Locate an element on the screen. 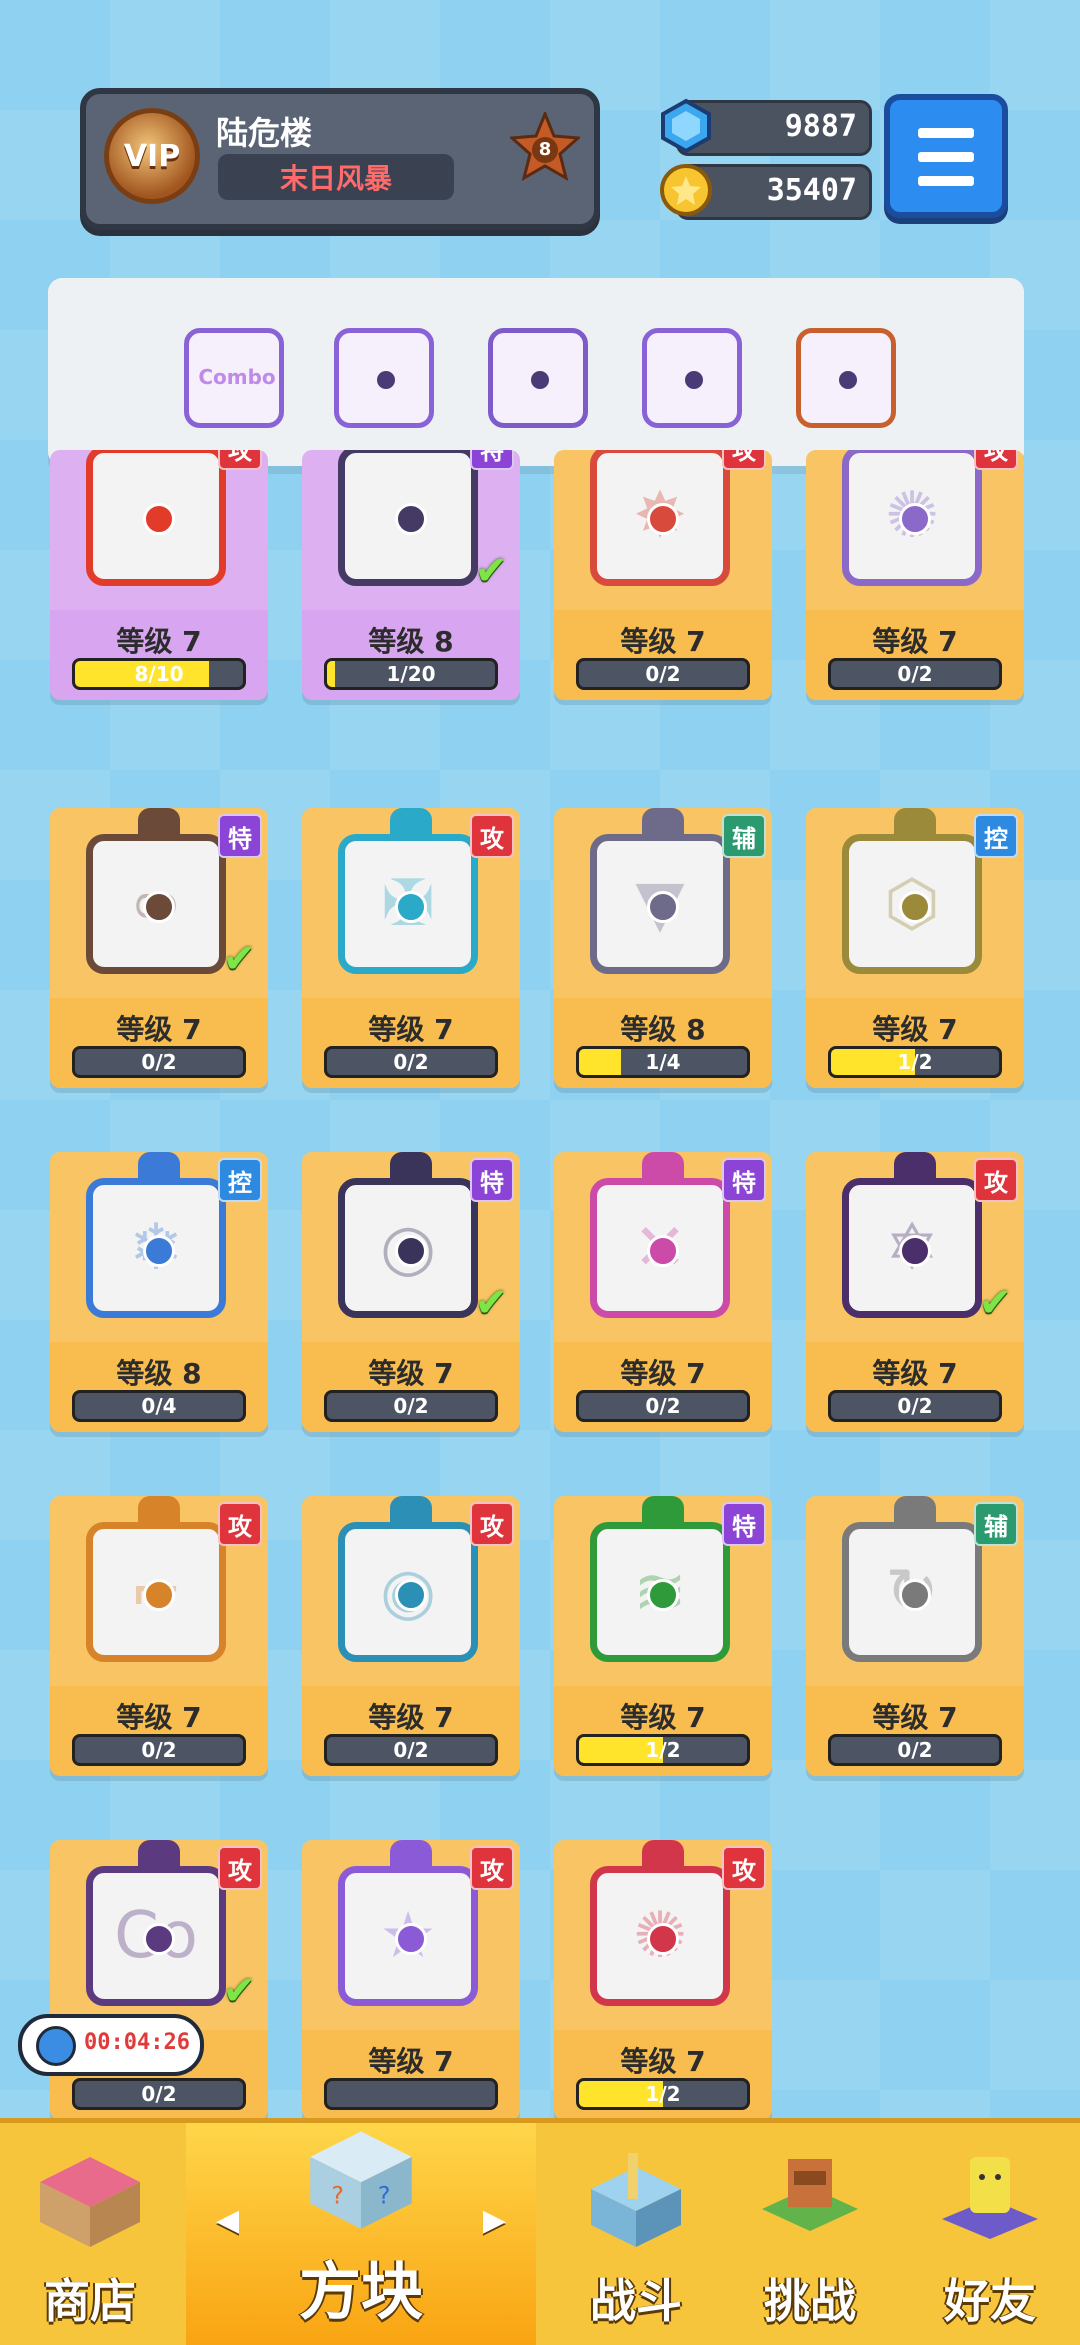 The width and height of the screenshot is (1080, 2345). block-art: ✡ is located at coordinates (912, 1248).